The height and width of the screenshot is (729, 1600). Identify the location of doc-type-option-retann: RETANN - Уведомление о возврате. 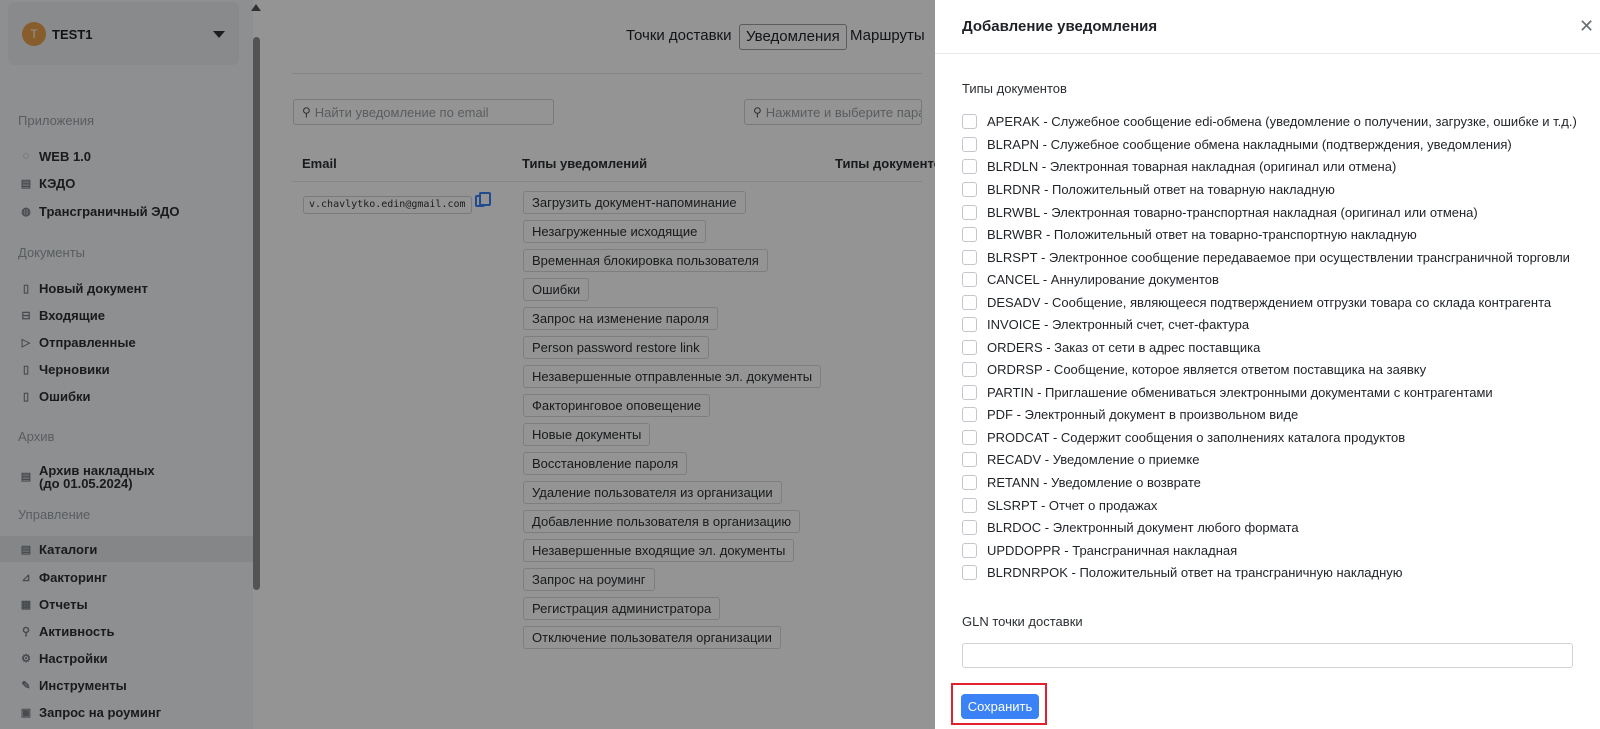
(1081, 482).